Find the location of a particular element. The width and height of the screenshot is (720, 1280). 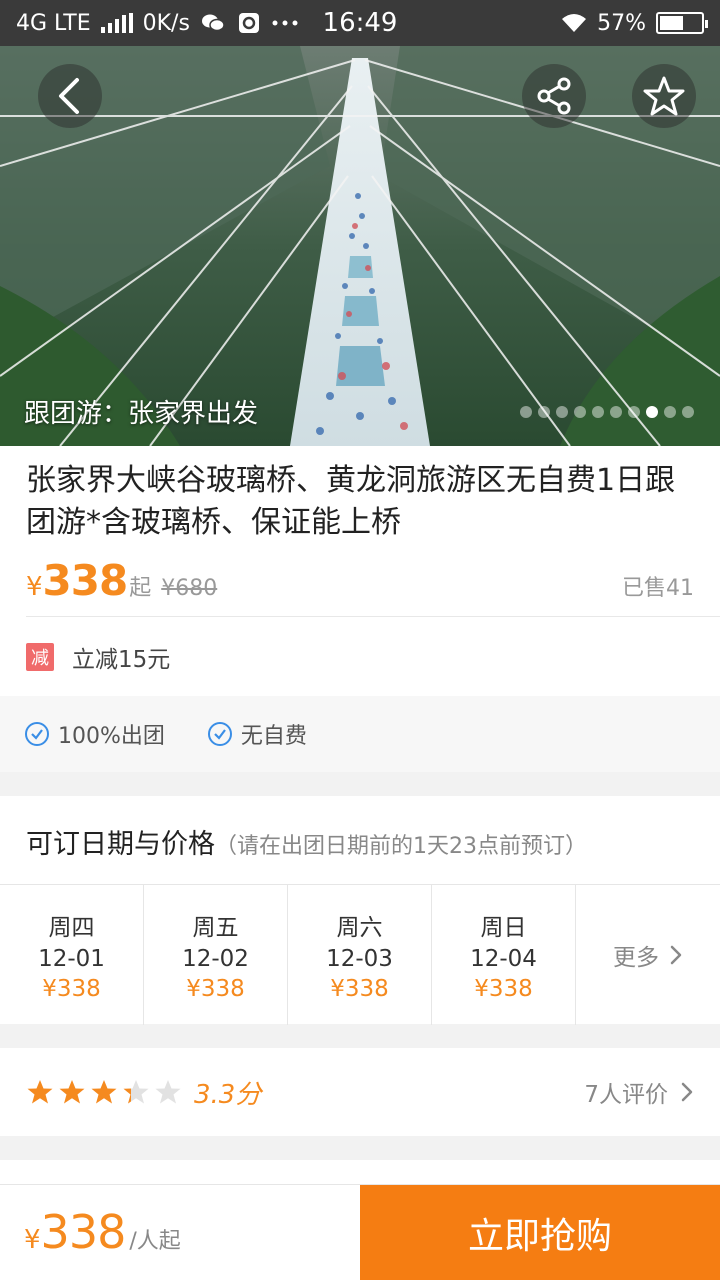

date-option: 周日 12-04 ¥338 is located at coordinates (504, 955).